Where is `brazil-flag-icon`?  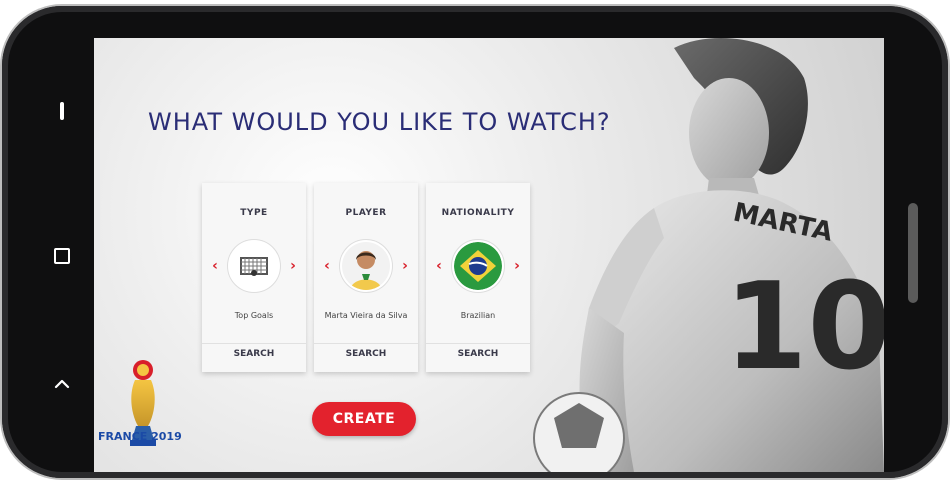
brazil-flag-icon is located at coordinates (478, 266).